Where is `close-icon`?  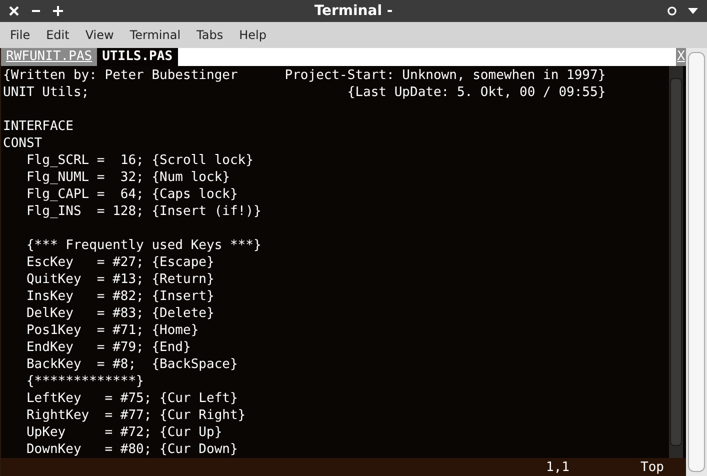
close-icon is located at coordinates (14, 11).